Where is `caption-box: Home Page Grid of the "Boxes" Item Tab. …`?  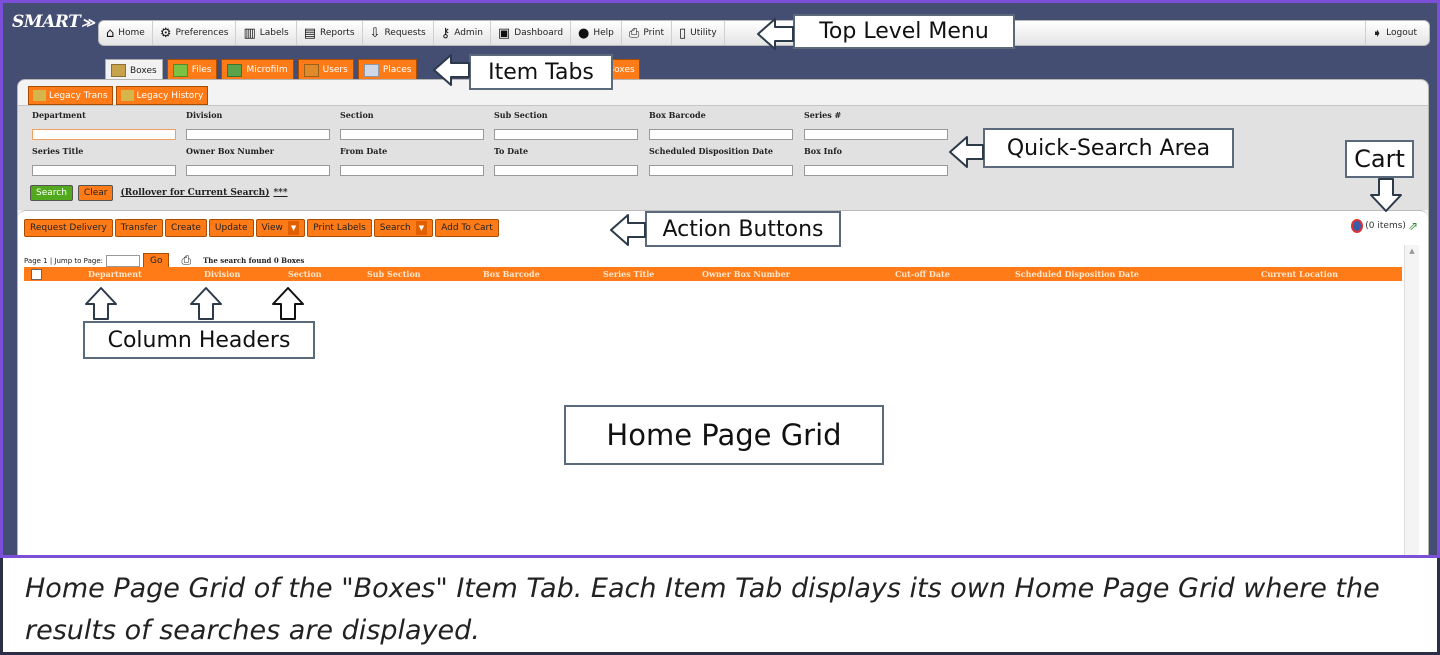
caption-box: Home Page Grid of the "Boxes" Item Tab. … is located at coordinates (720, 606).